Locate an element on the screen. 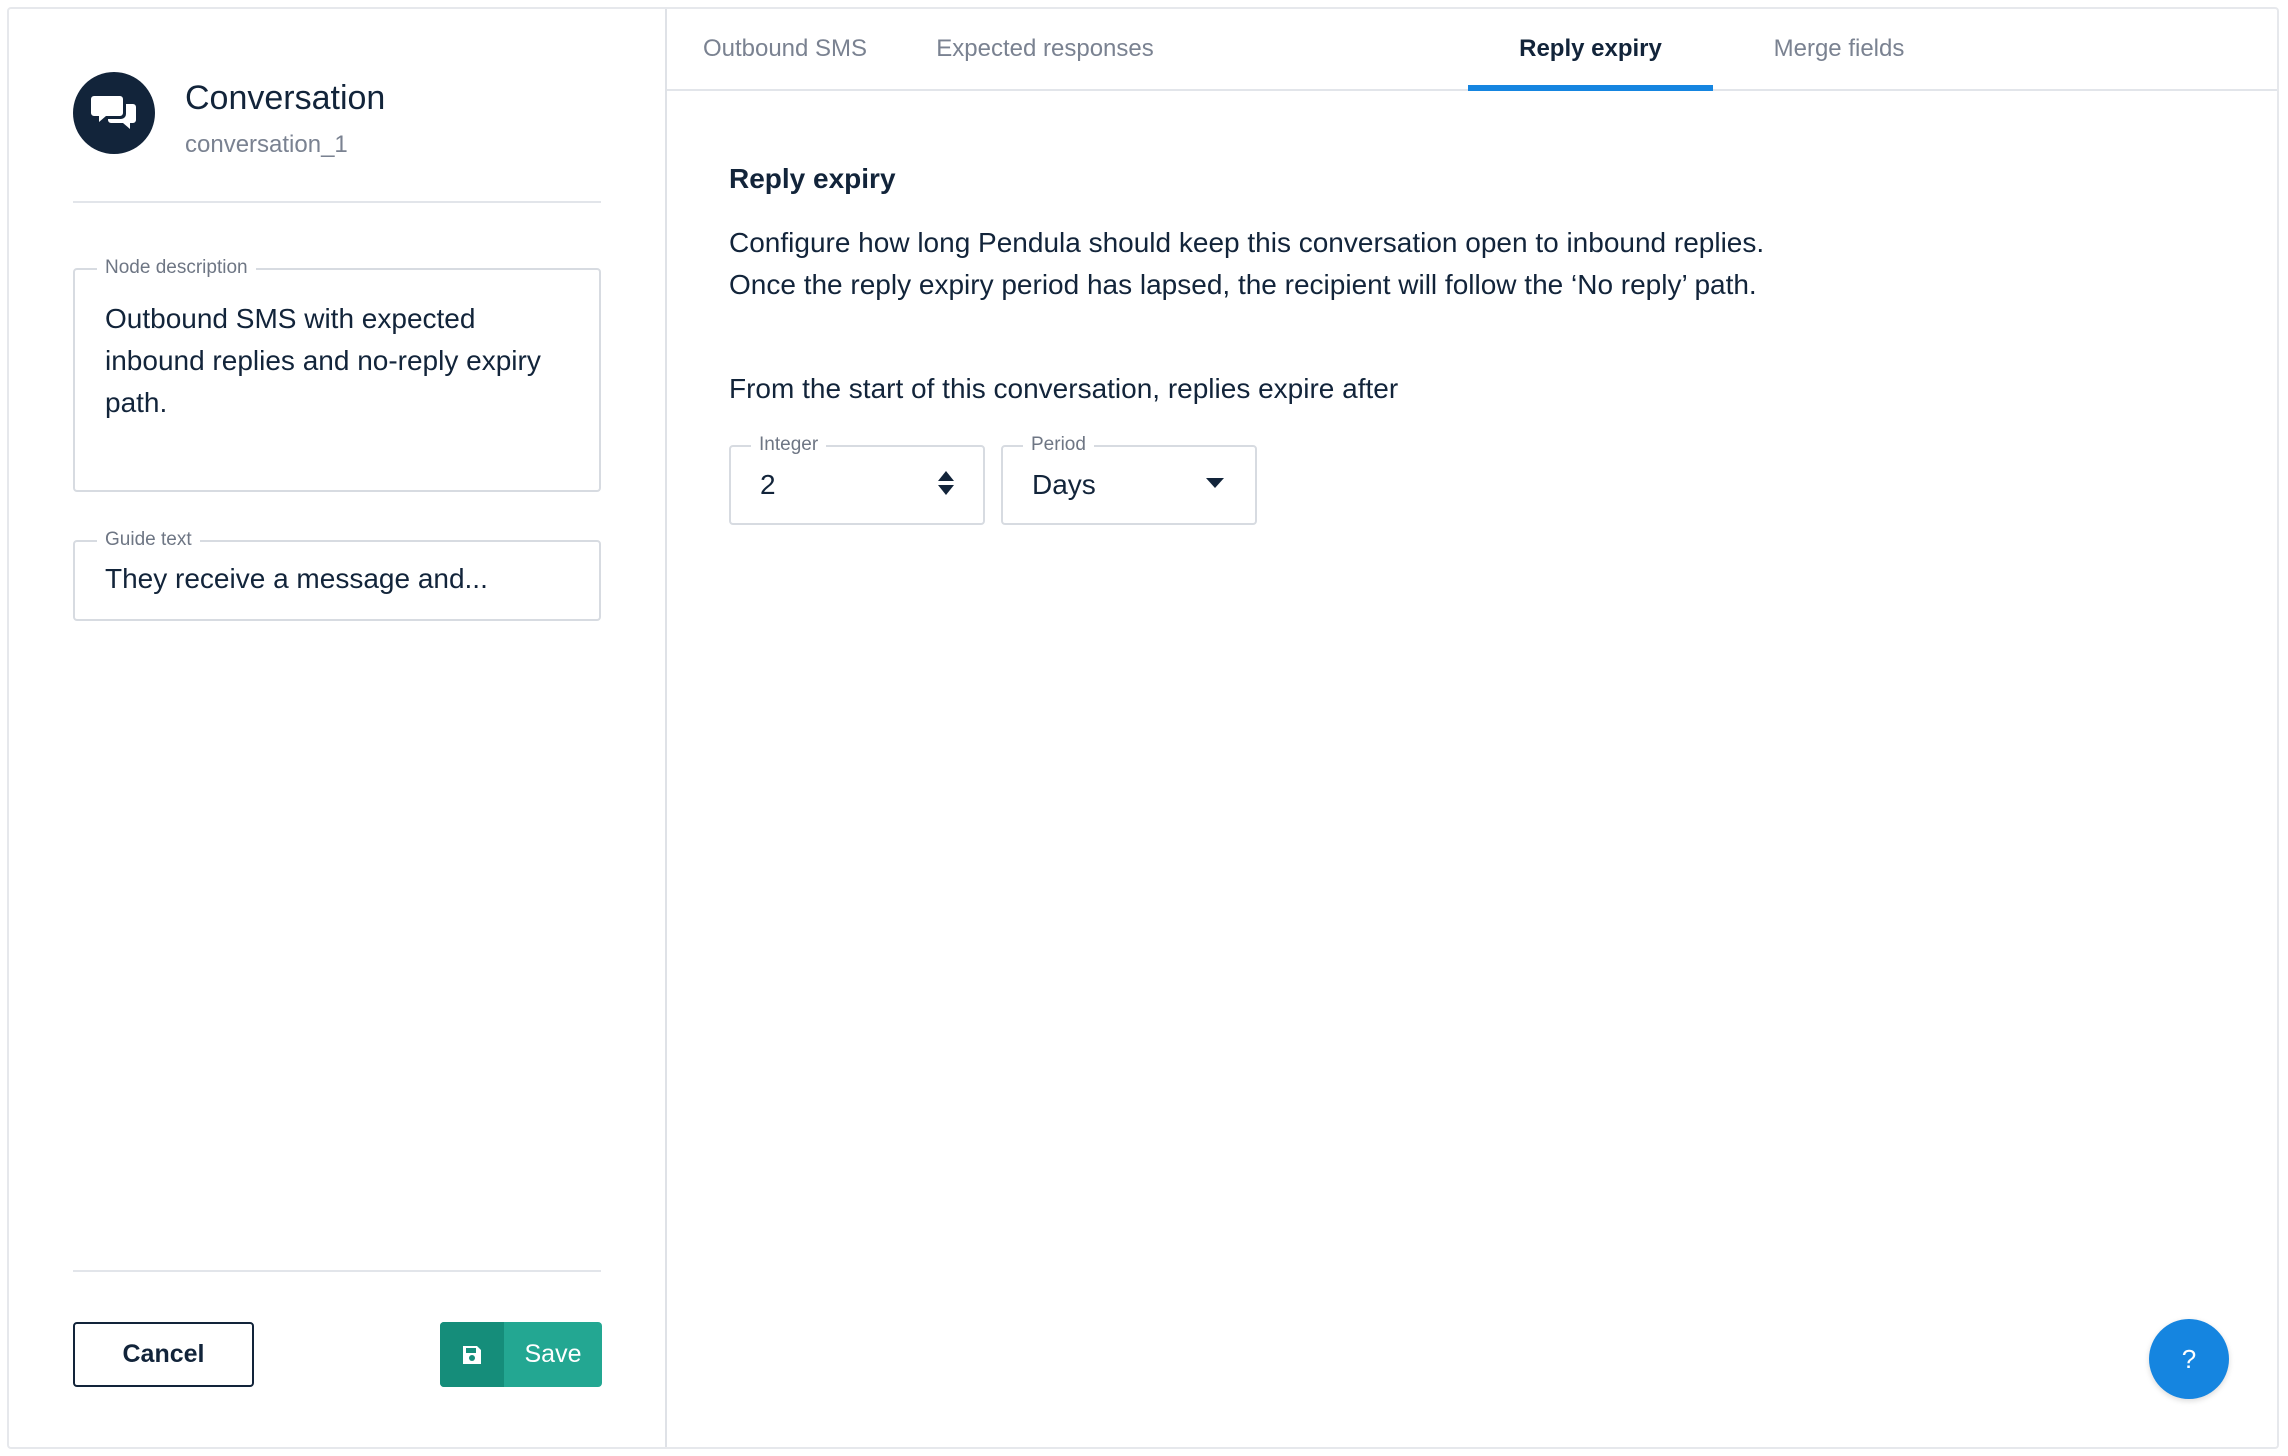 This screenshot has width=2288, height=1456. header-divider is located at coordinates (337, 202).